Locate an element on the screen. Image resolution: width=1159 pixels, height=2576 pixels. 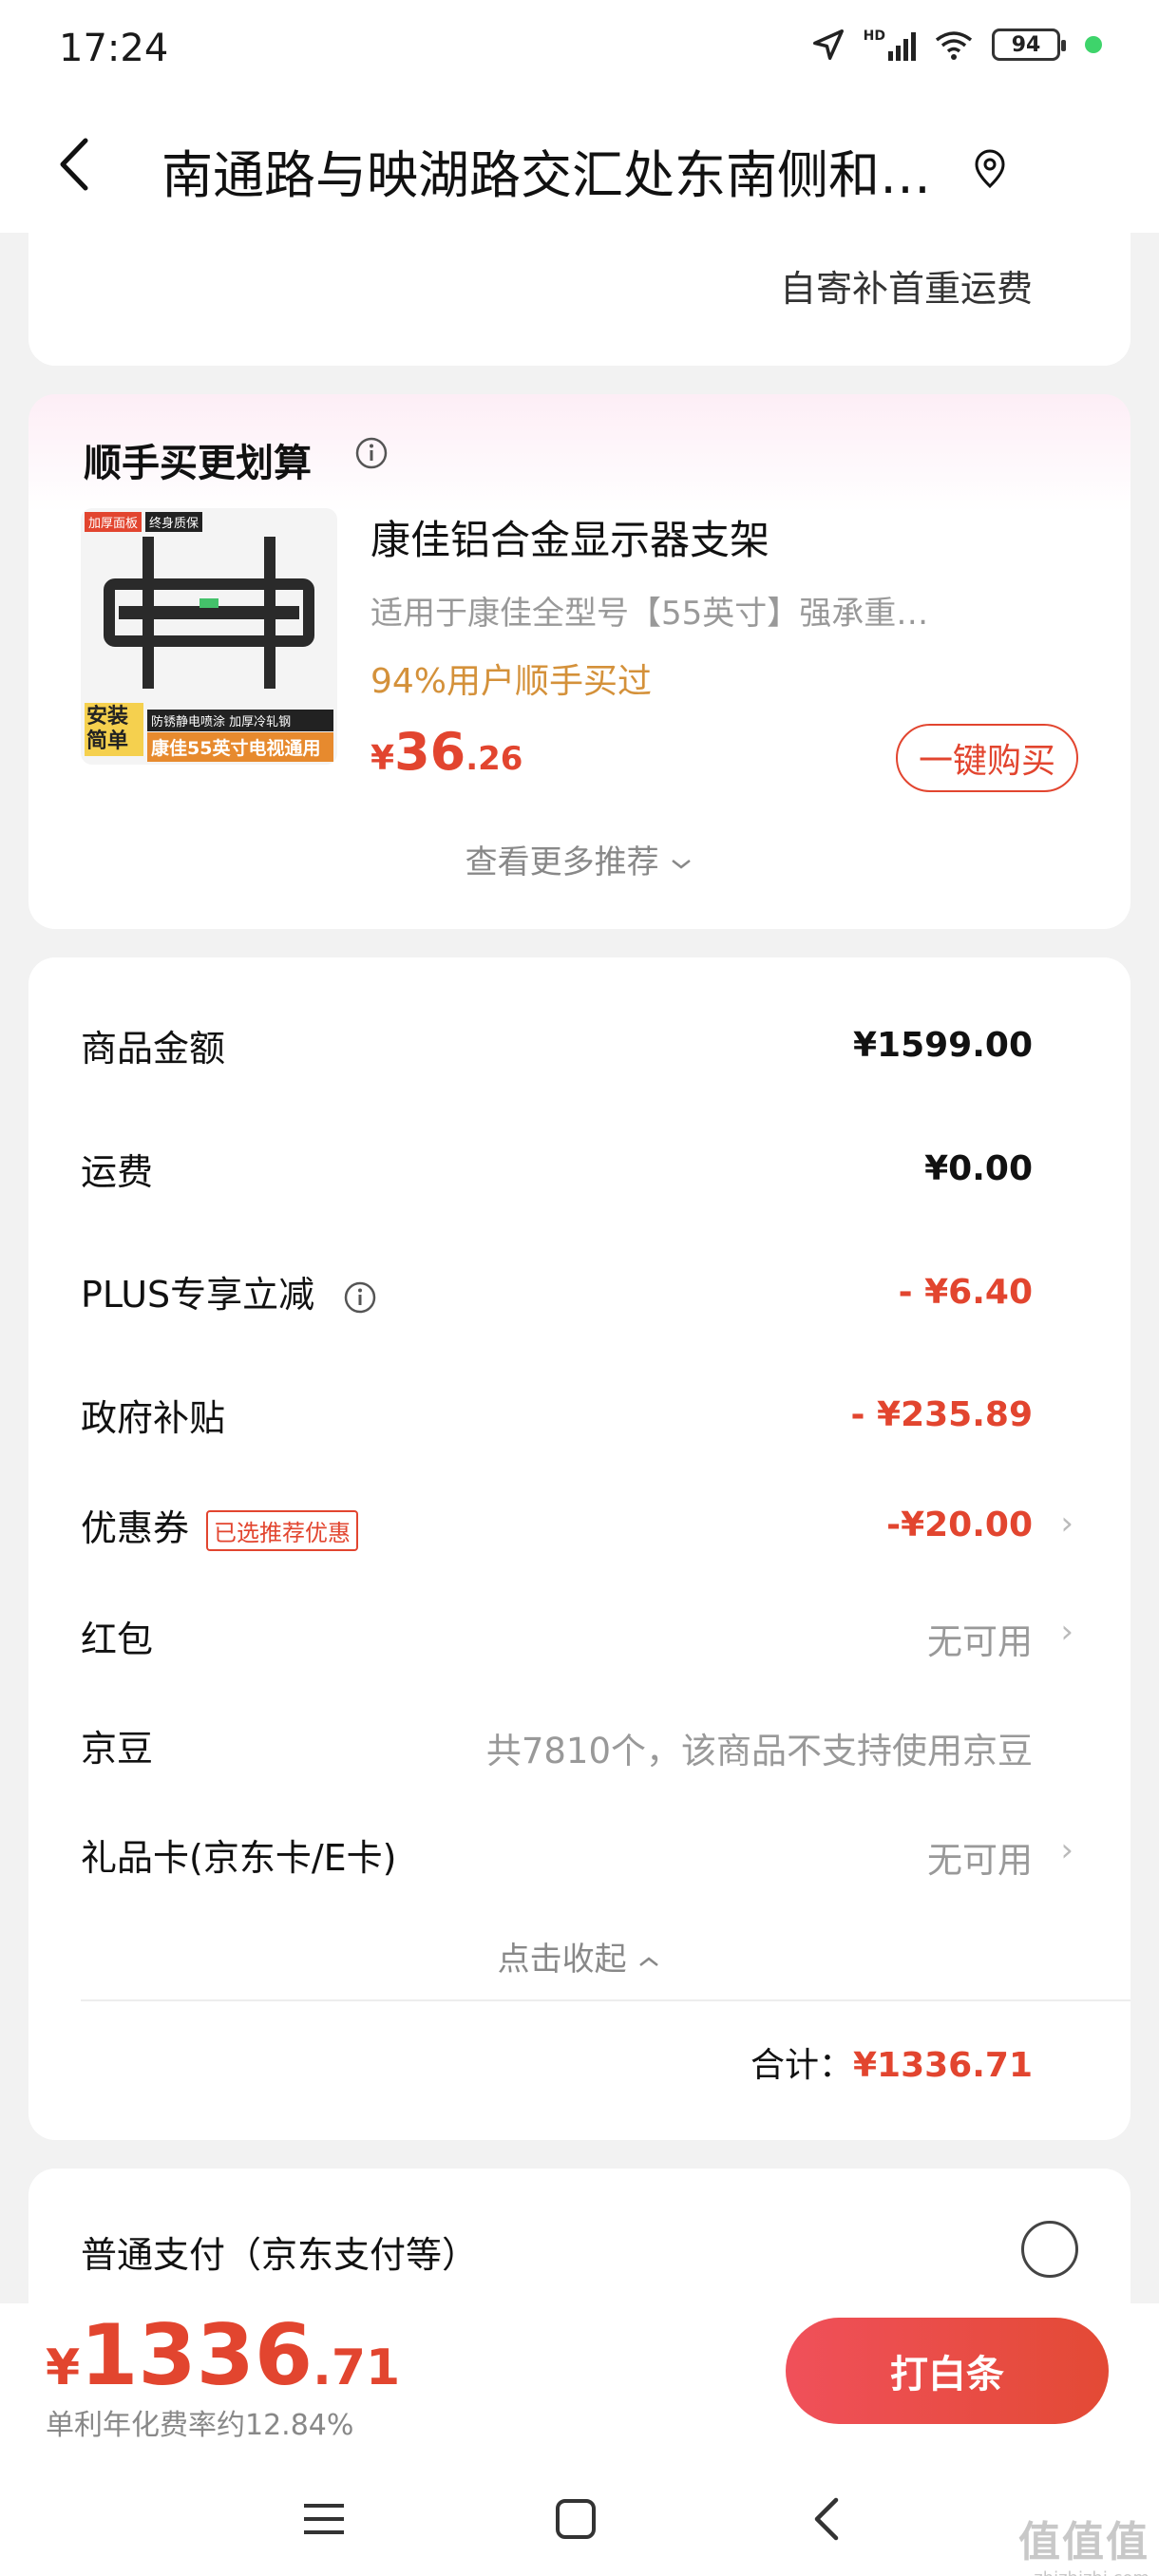
status-icons: HD 94 is located at coordinates (956, 45).